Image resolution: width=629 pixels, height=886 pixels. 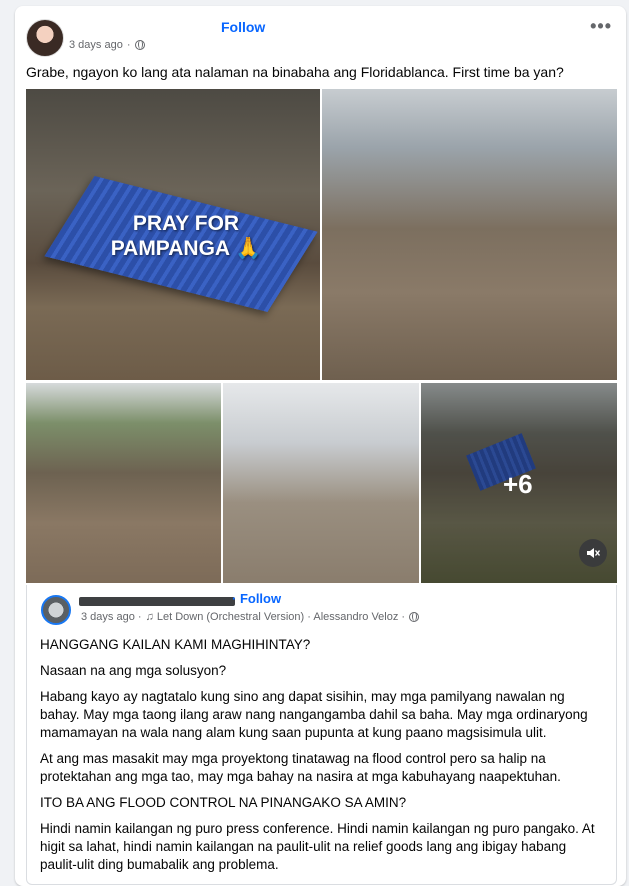 What do you see at coordinates (175, 644) in the screenshot?
I see `paragraph: HANGGANG KAILAN KAMI MAGHIHINTAY?` at bounding box center [175, 644].